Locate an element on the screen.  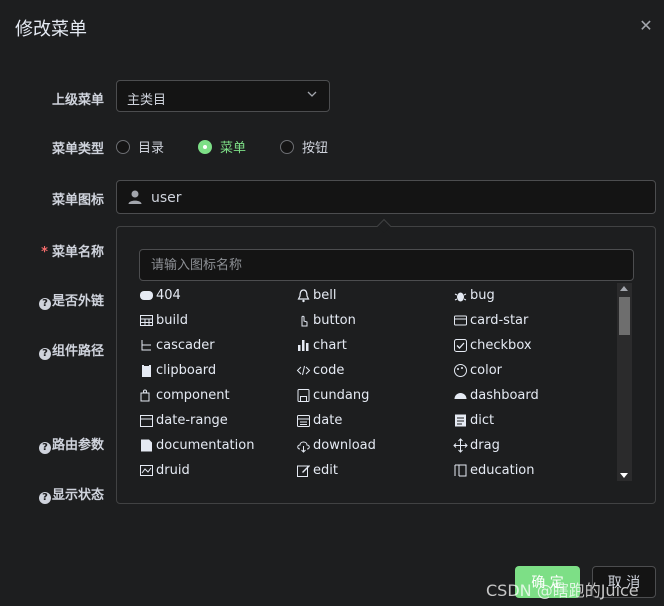
icon-list-scrollbar is located at coordinates (624, 382).